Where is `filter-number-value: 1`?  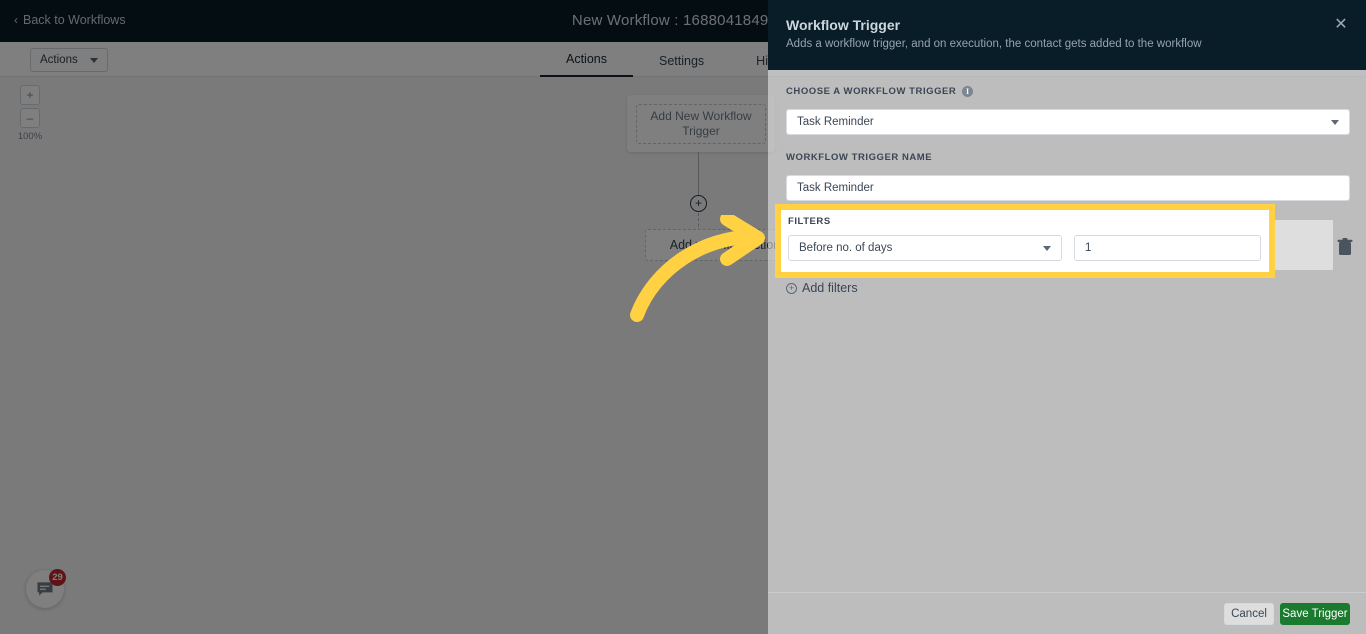
filter-number-value: 1 is located at coordinates (1088, 248).